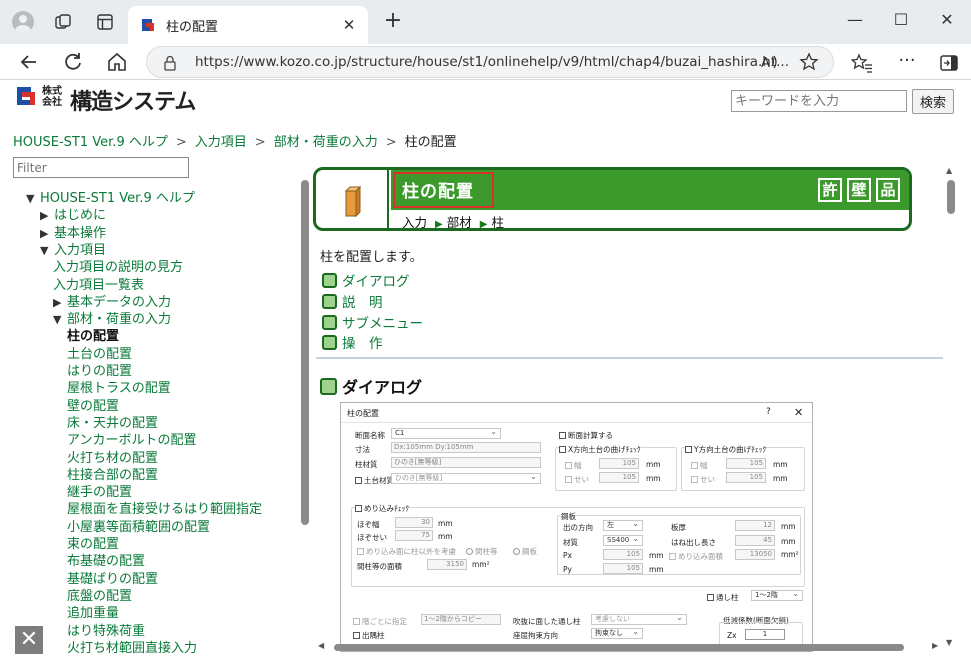  I want to click on sidebar-item-beam: はりの配置, so click(99, 371).